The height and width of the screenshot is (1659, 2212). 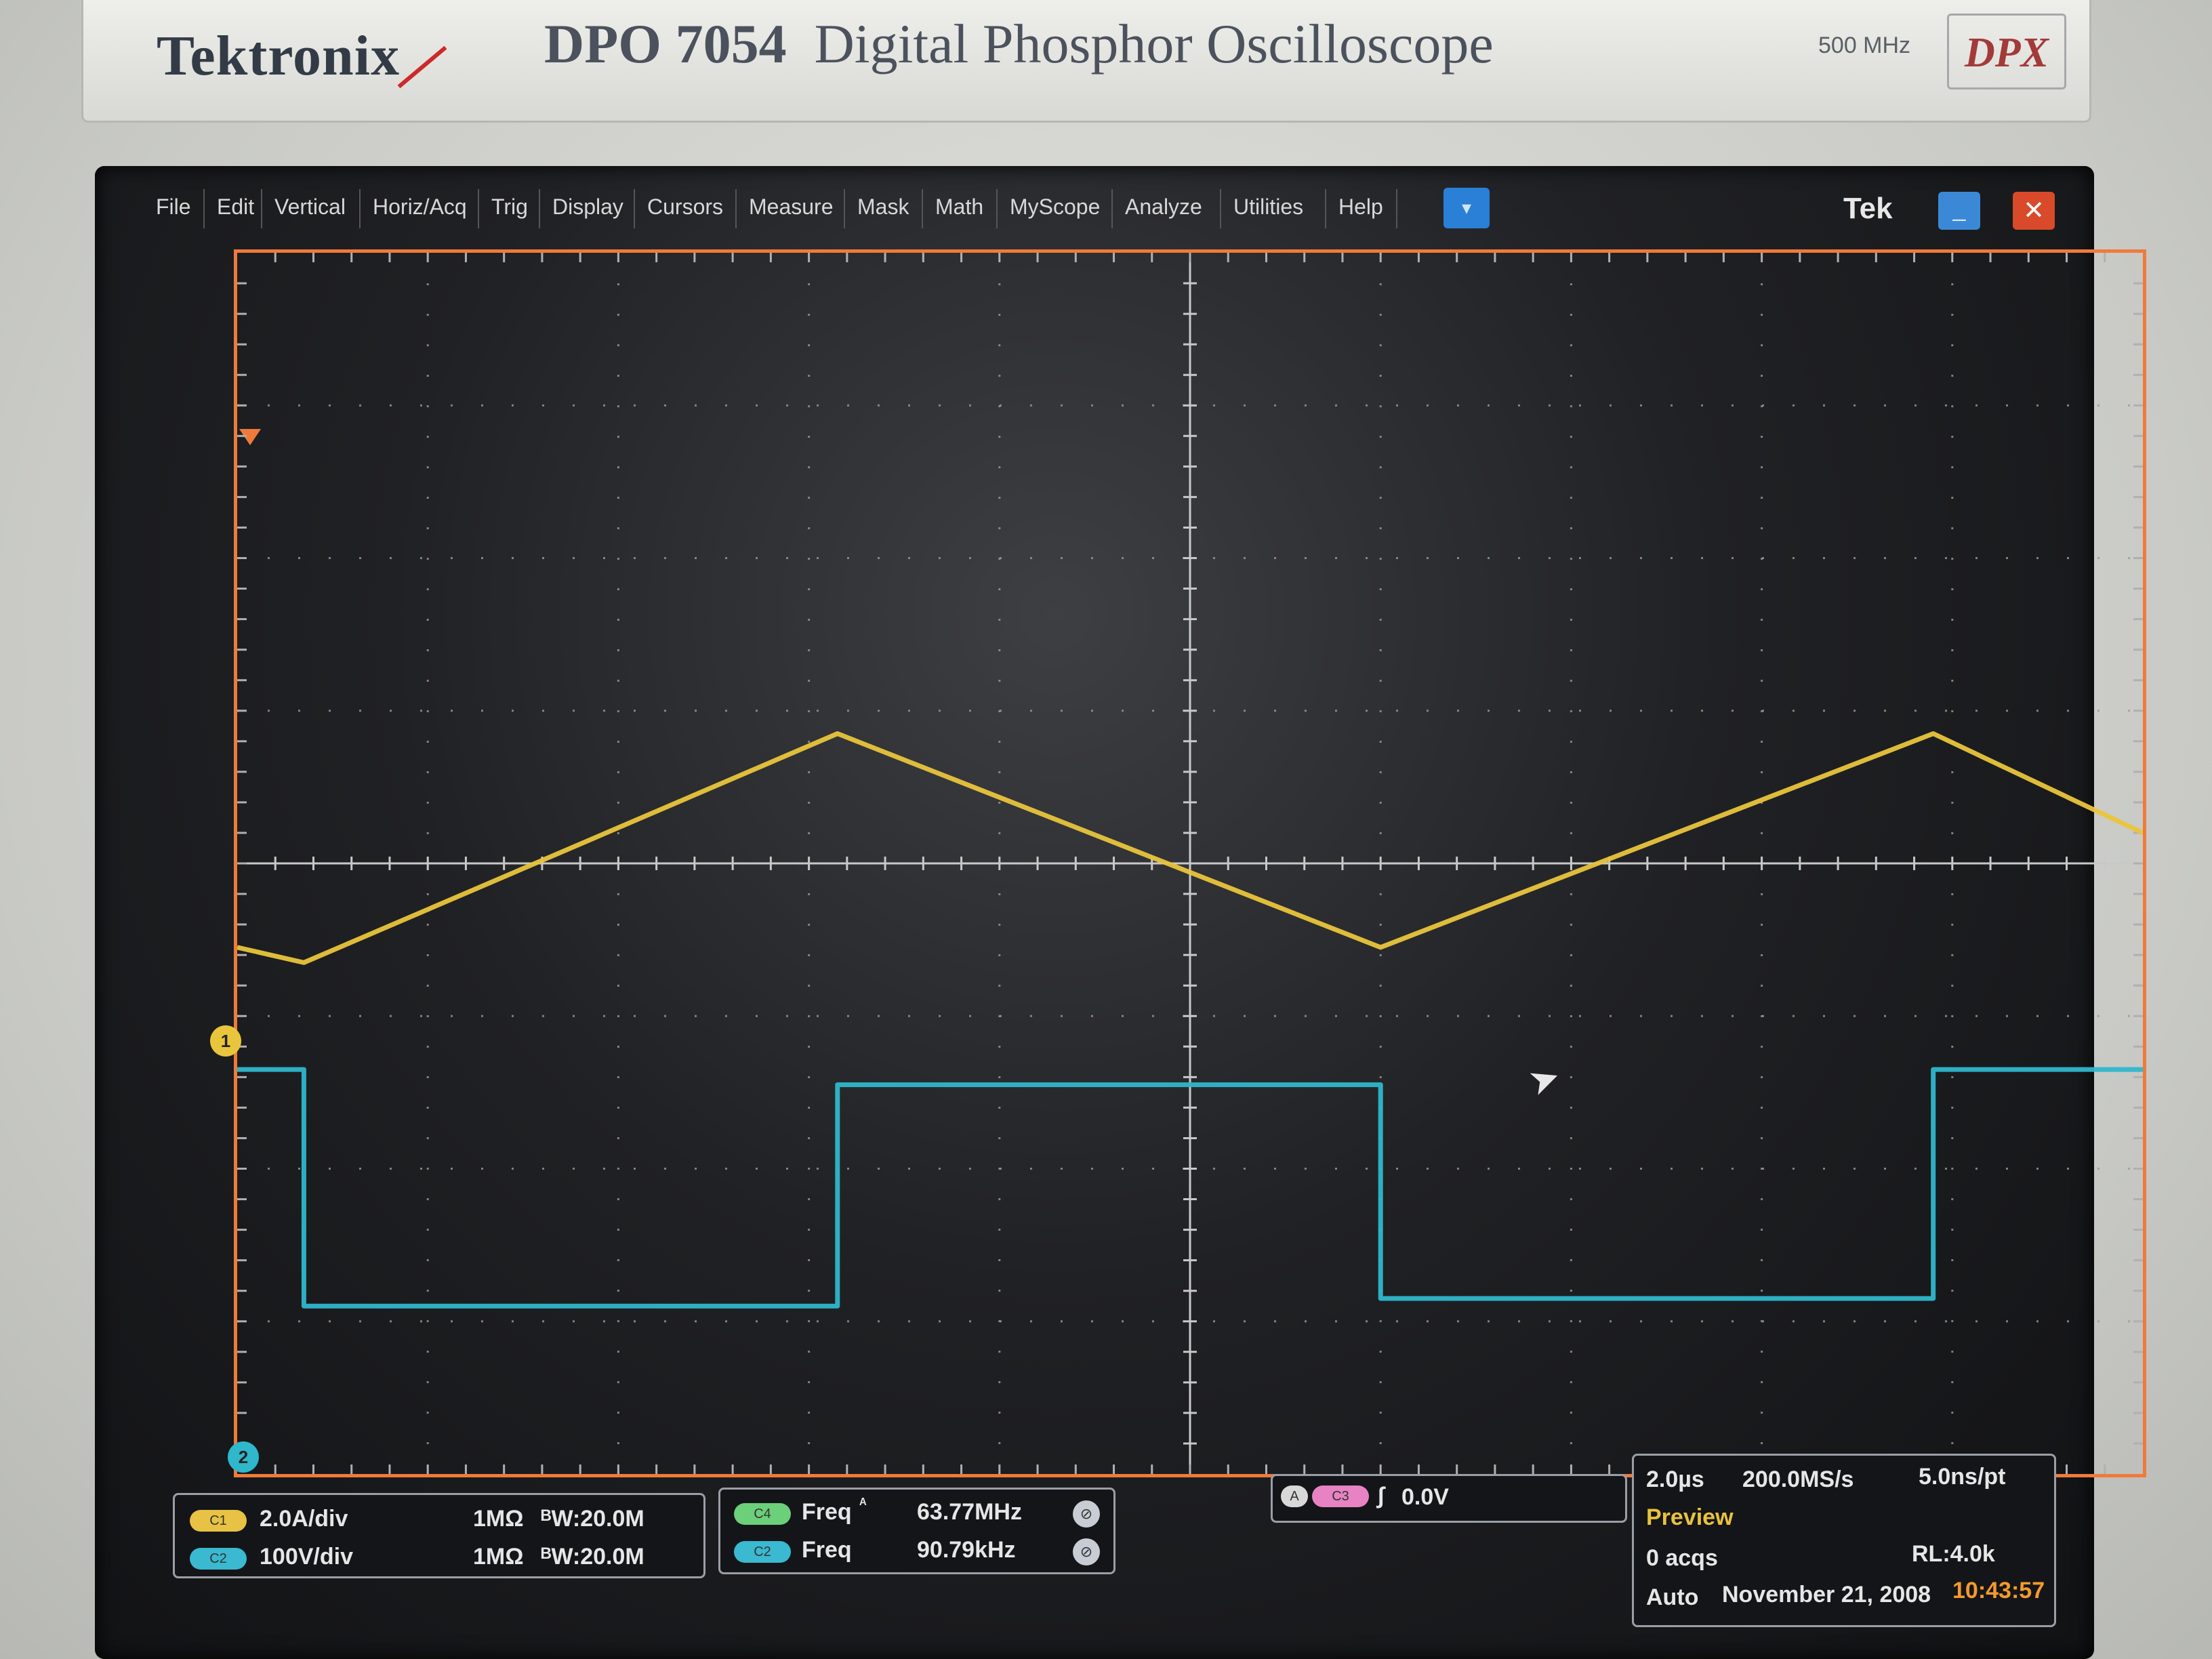 What do you see at coordinates (279, 56) in the screenshot?
I see `brand-logo: Tektronix` at bounding box center [279, 56].